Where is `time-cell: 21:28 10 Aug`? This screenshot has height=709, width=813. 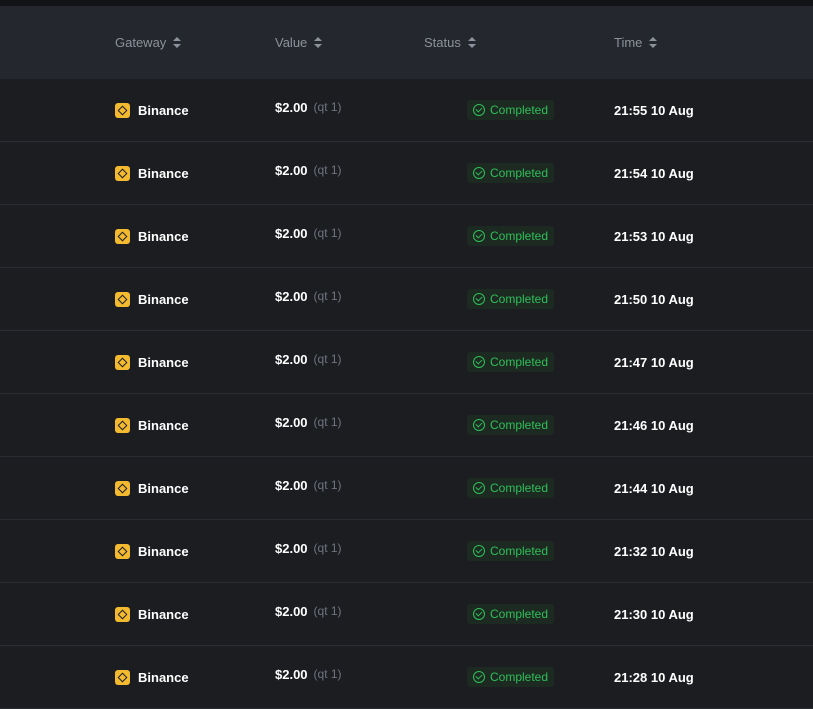
time-cell: 21:28 10 Aug is located at coordinates (654, 677).